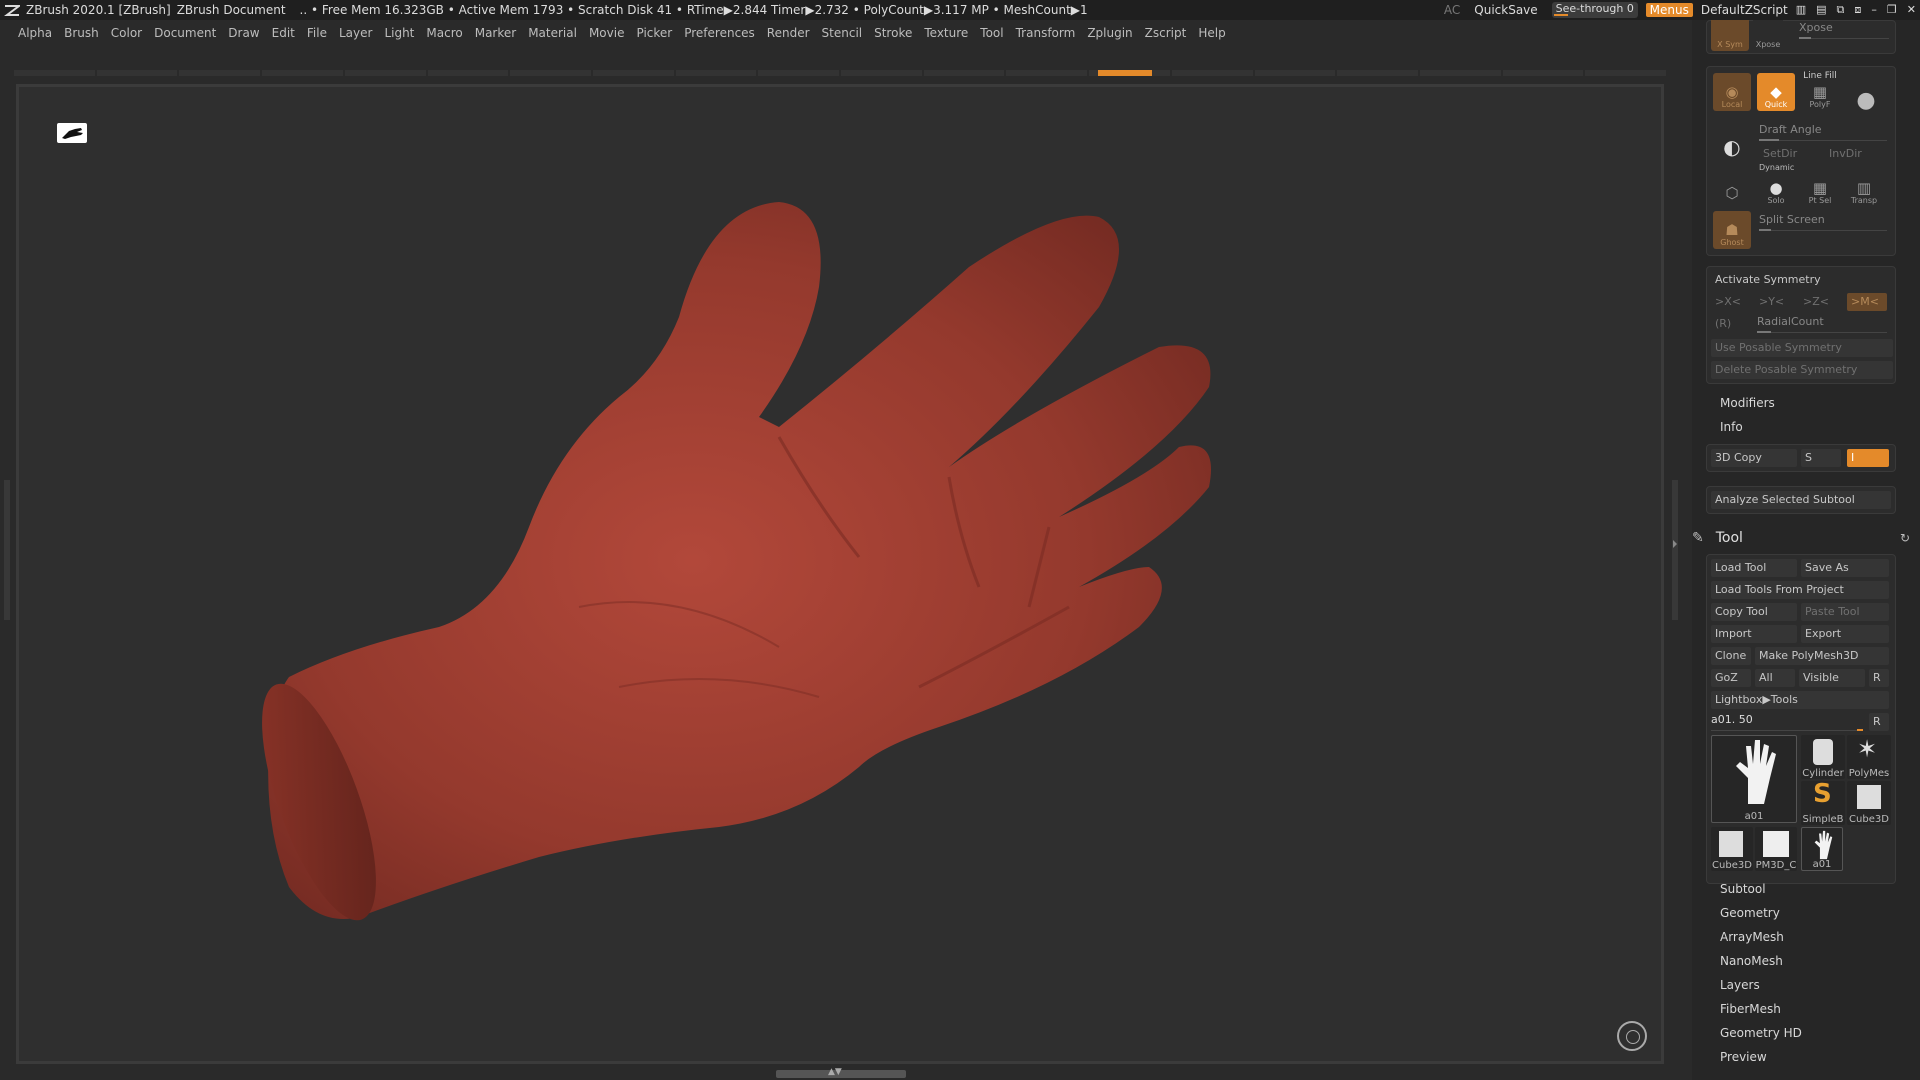 This screenshot has height=1080, width=1920. Describe the element at coordinates (187, 33) in the screenshot. I see `menu-document: Document` at that location.